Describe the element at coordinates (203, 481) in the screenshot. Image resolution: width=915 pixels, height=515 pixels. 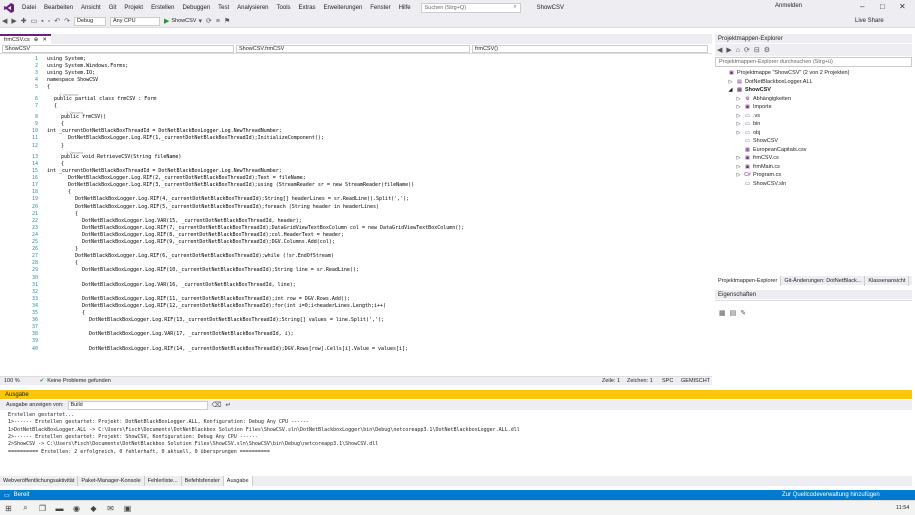
I see `bottom-tab: Befehlsfenster` at that location.